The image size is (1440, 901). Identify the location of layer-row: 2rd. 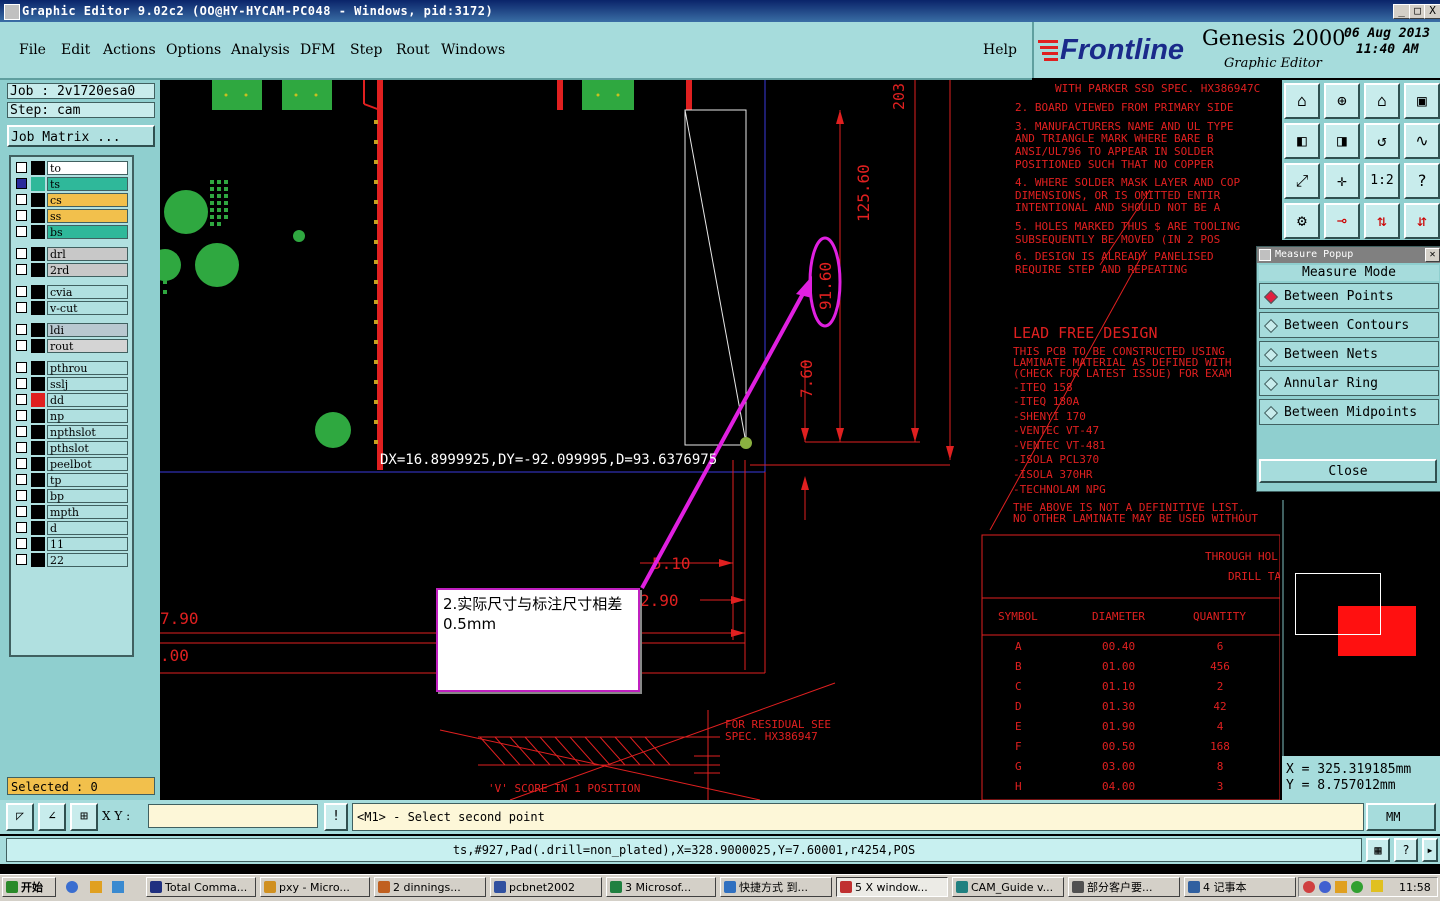
(70, 270).